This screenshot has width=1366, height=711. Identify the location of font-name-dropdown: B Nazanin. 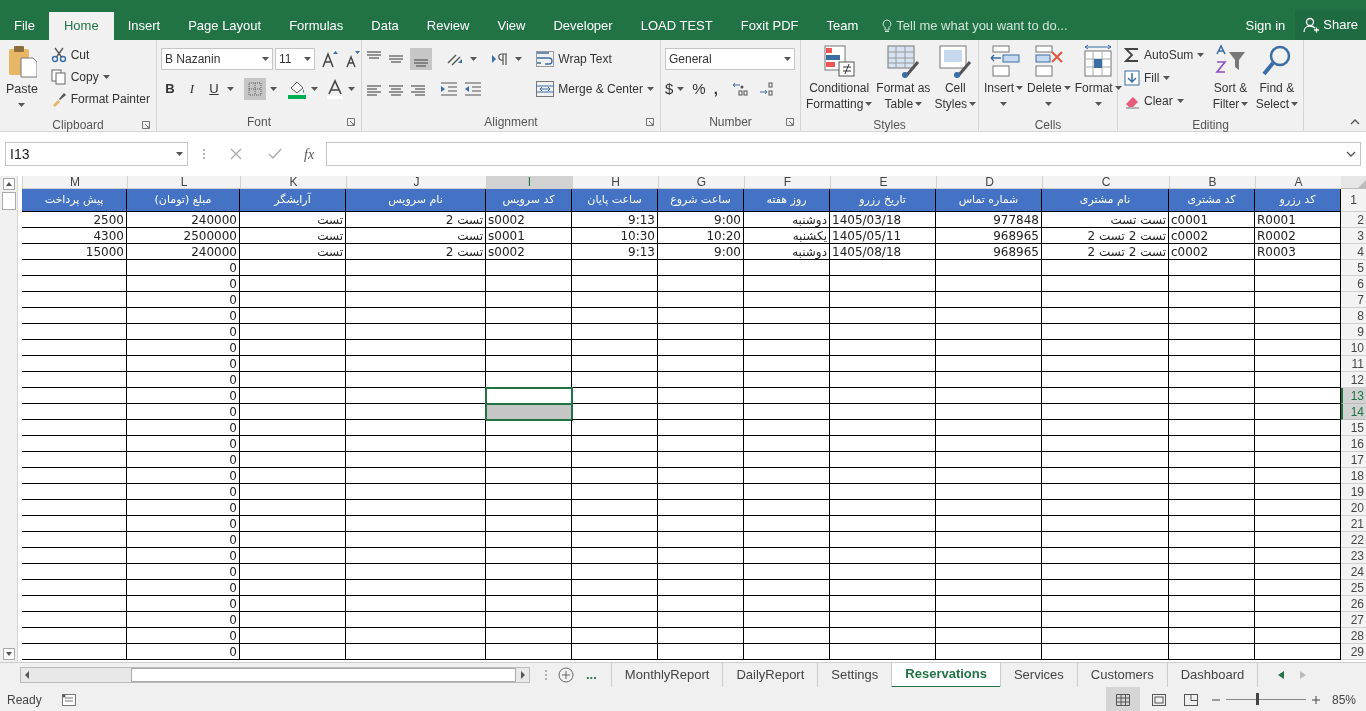
(217, 59).